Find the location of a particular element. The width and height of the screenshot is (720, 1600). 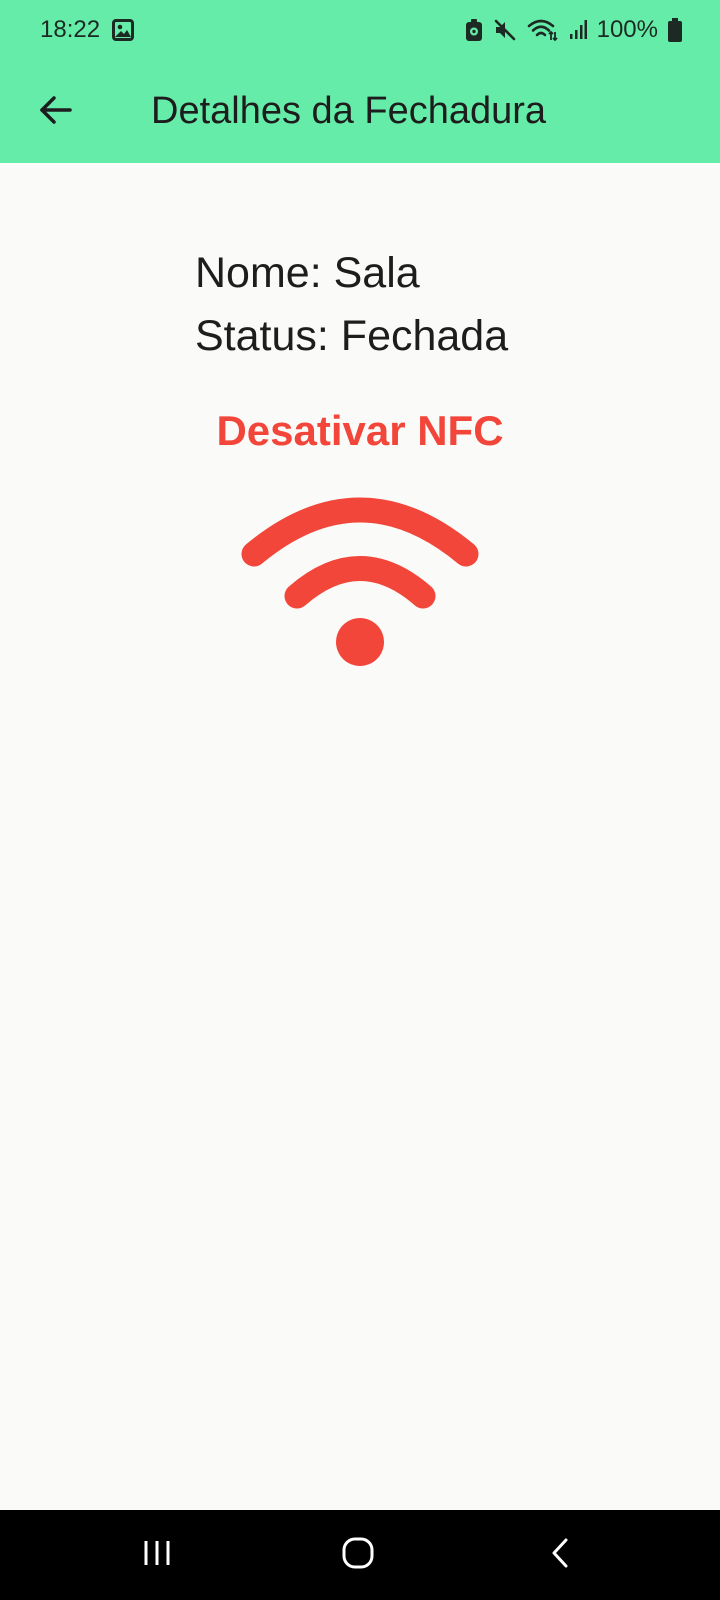

page-title: Detalhes da Fechadura is located at coordinates (349, 111).